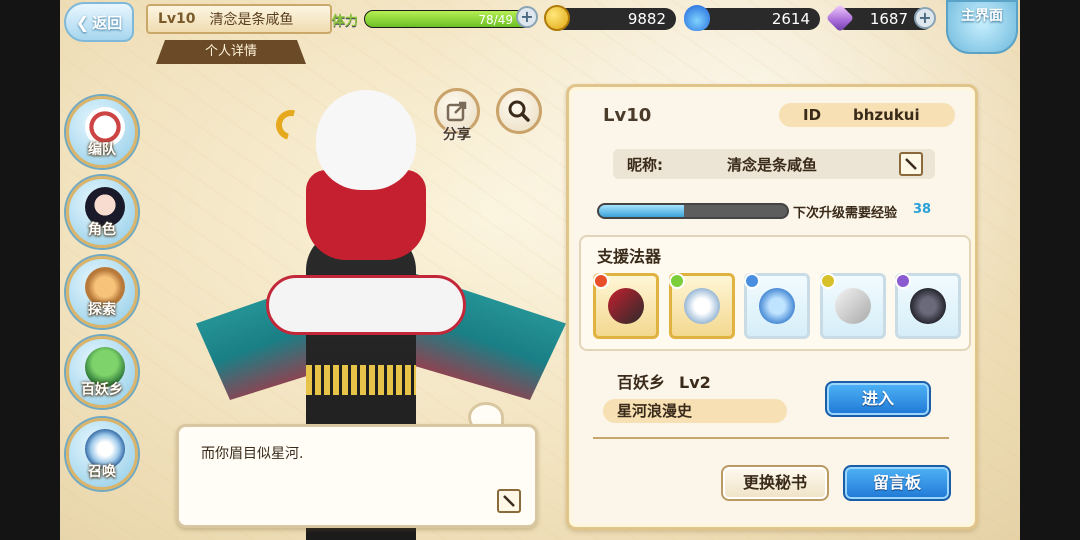 The height and width of the screenshot is (540, 1080). I want to click on black-chain-artifact-icon, so click(928, 306).